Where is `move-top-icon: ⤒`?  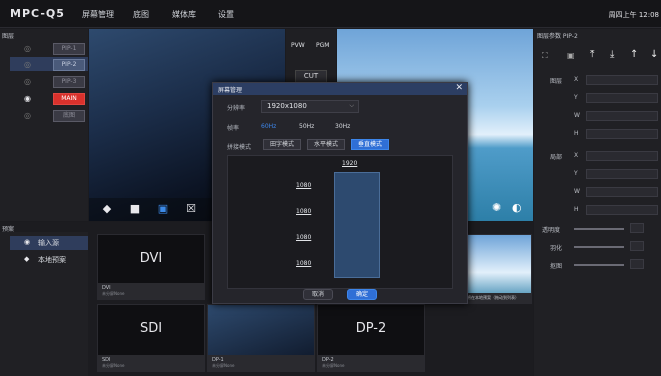 move-top-icon: ⤒ is located at coordinates (592, 54).